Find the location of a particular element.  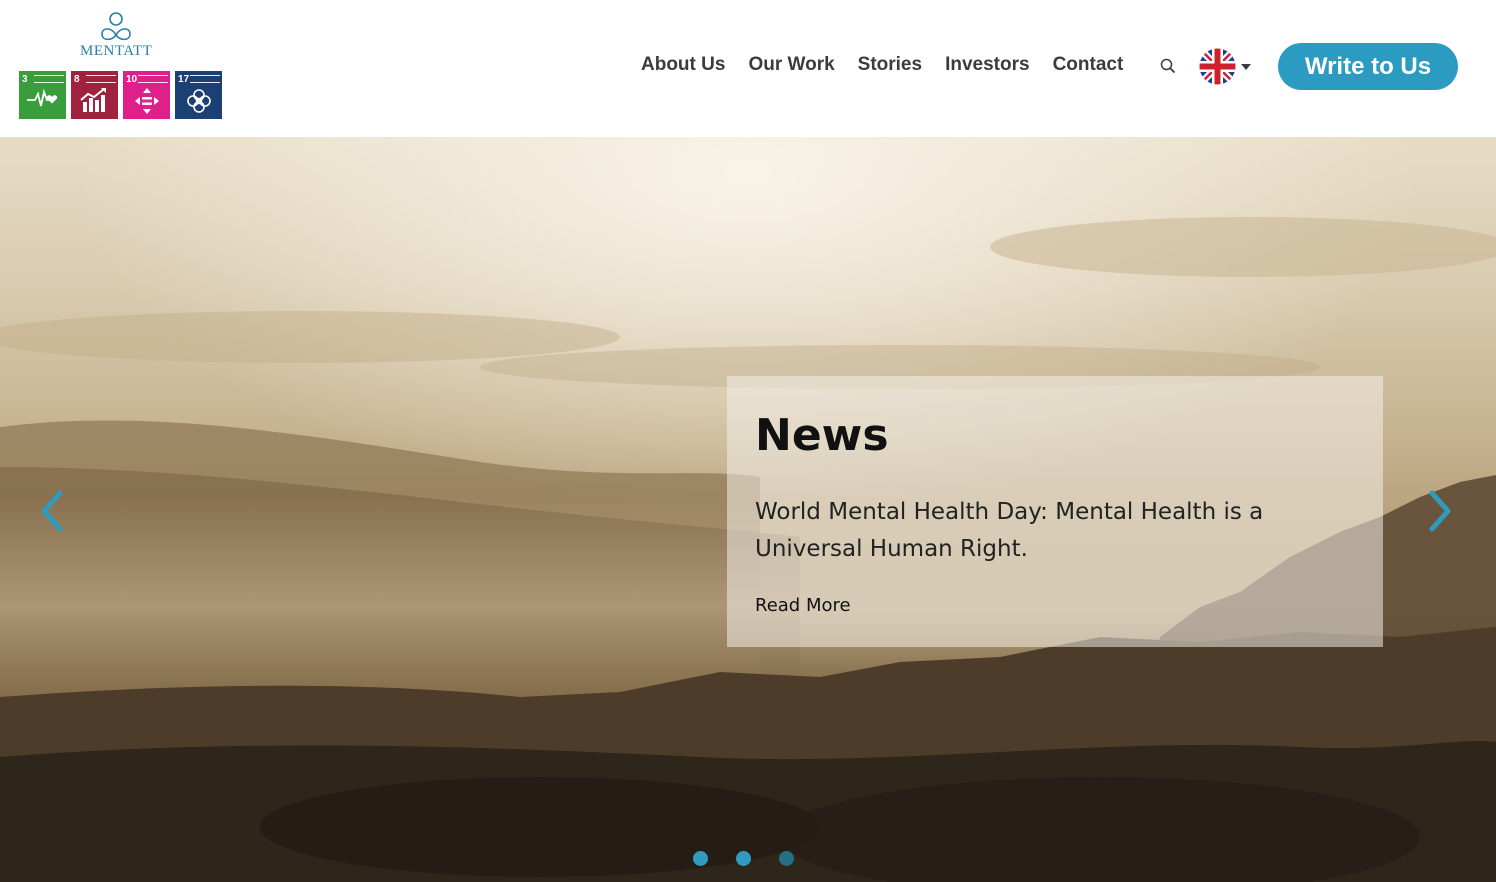

read-more-link: Read More is located at coordinates (803, 605).